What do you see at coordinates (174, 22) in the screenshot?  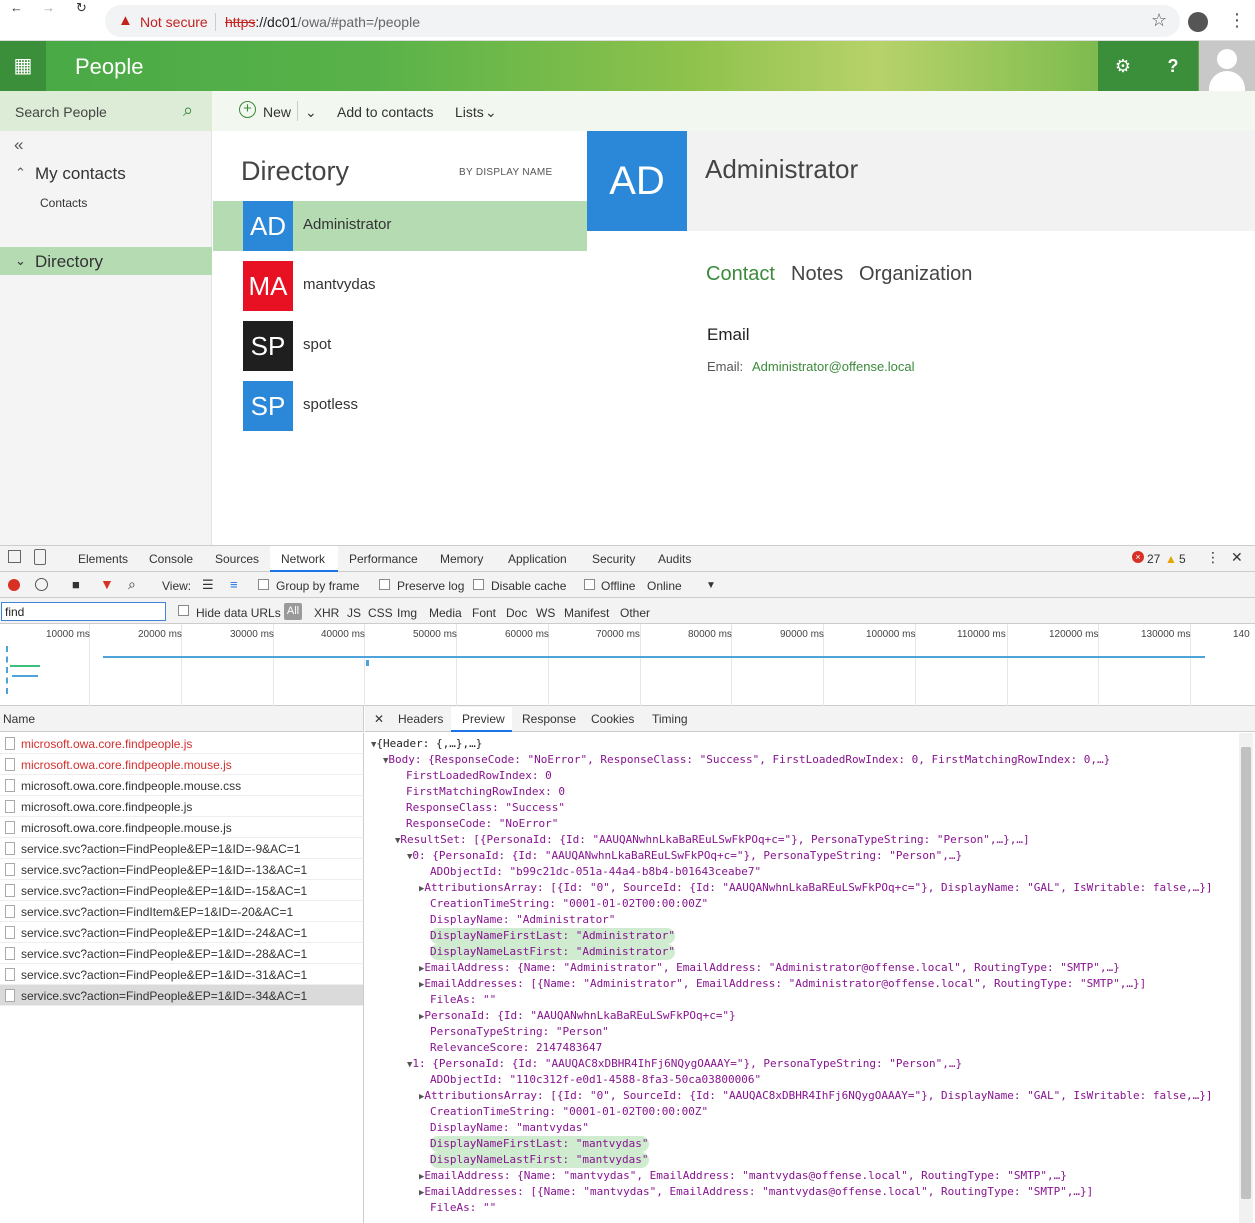 I see `not-secure-label: Not secure` at bounding box center [174, 22].